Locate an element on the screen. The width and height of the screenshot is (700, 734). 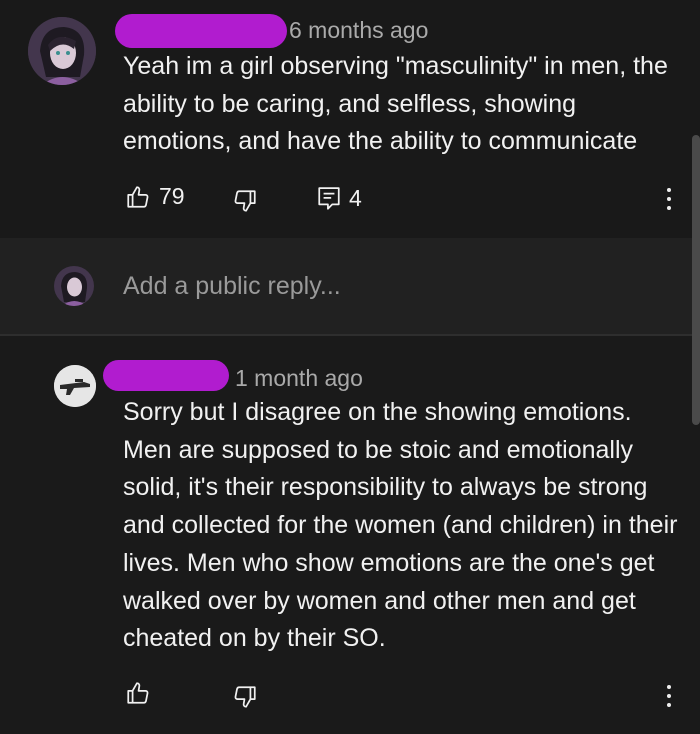
scrollbar is located at coordinates (696, 280).